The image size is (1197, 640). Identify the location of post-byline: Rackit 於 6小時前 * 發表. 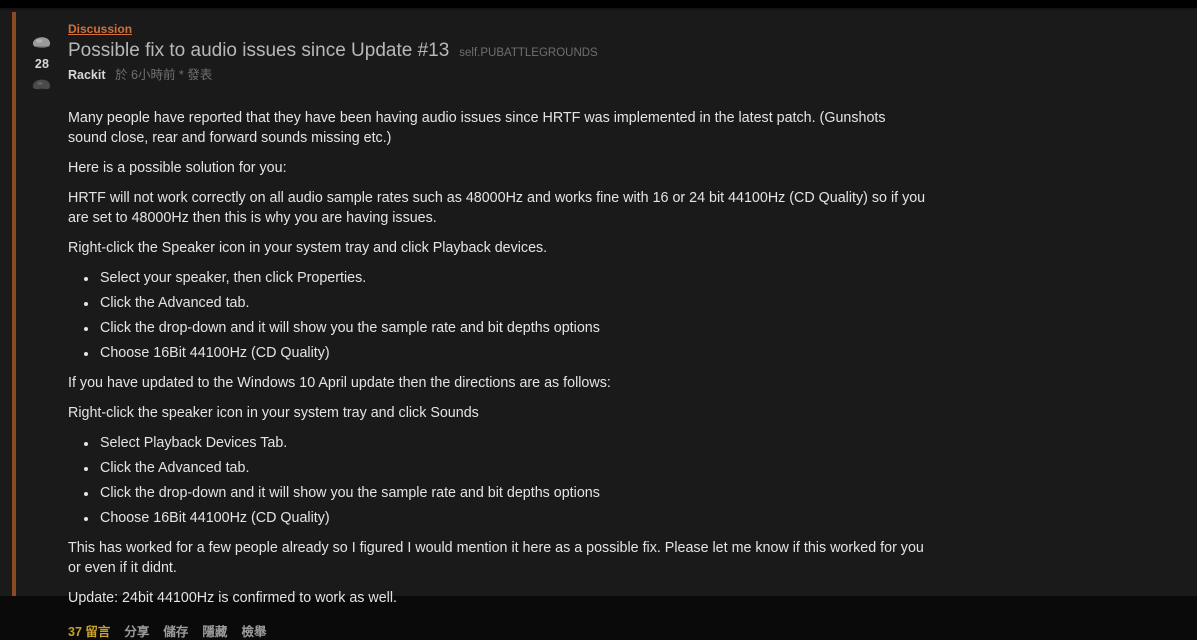
(622, 75).